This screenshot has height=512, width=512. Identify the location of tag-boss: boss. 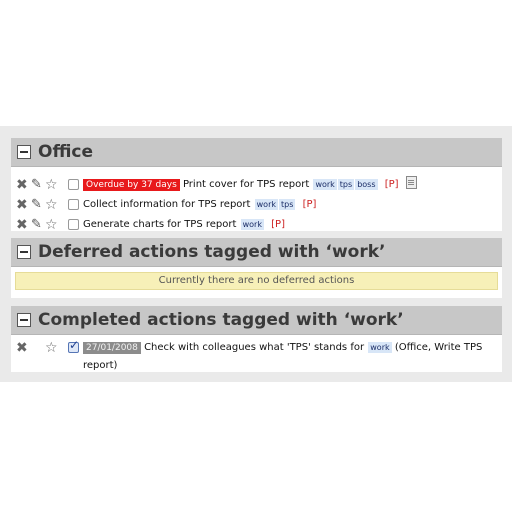
(366, 184).